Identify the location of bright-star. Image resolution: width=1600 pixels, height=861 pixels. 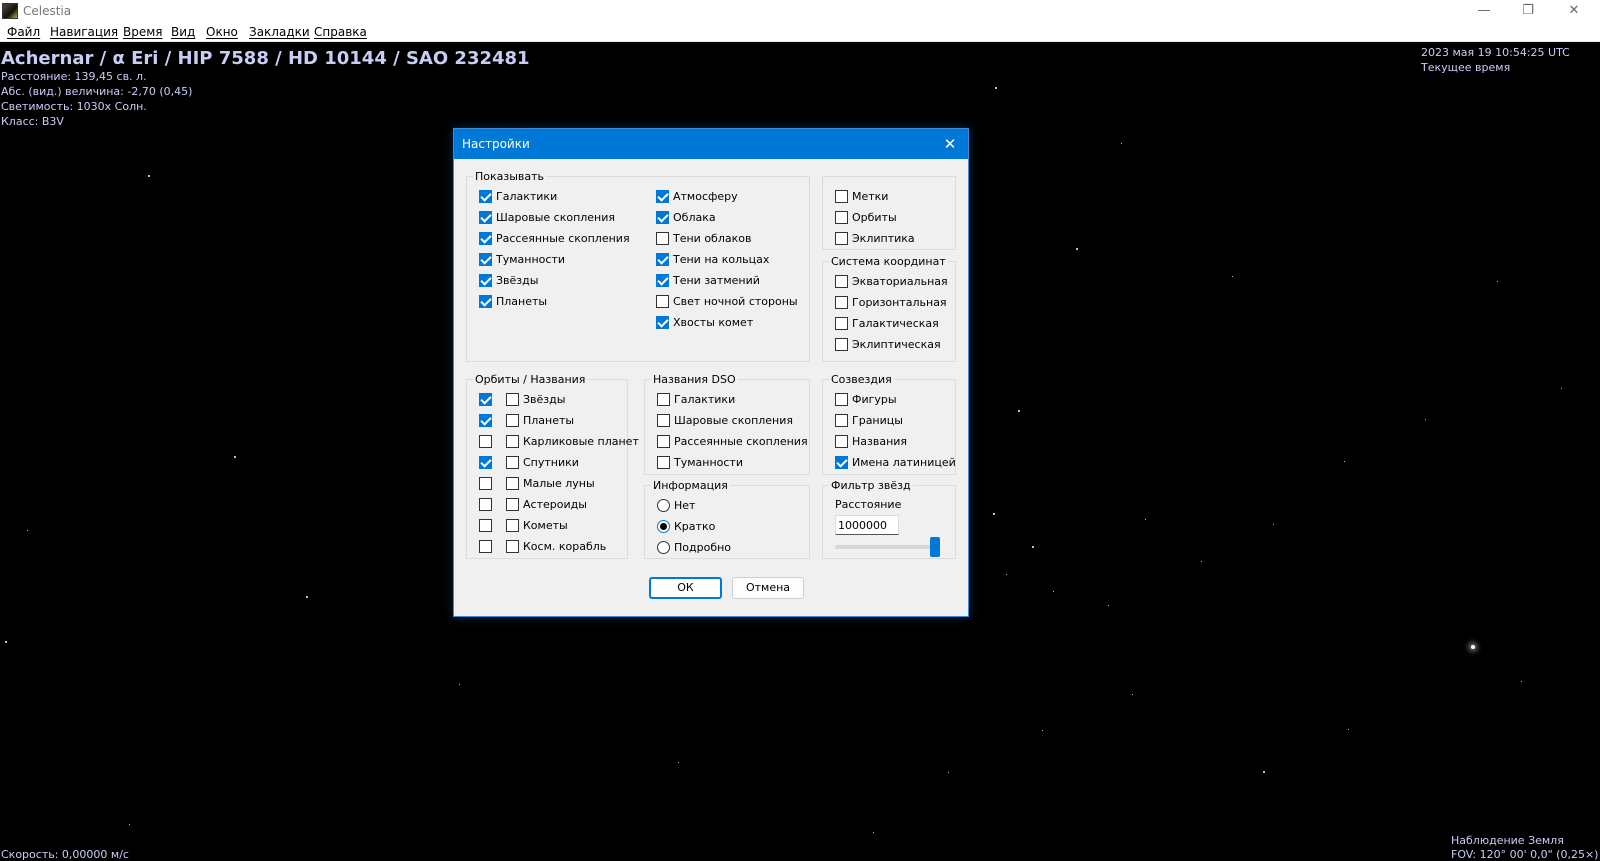
(1473, 647).